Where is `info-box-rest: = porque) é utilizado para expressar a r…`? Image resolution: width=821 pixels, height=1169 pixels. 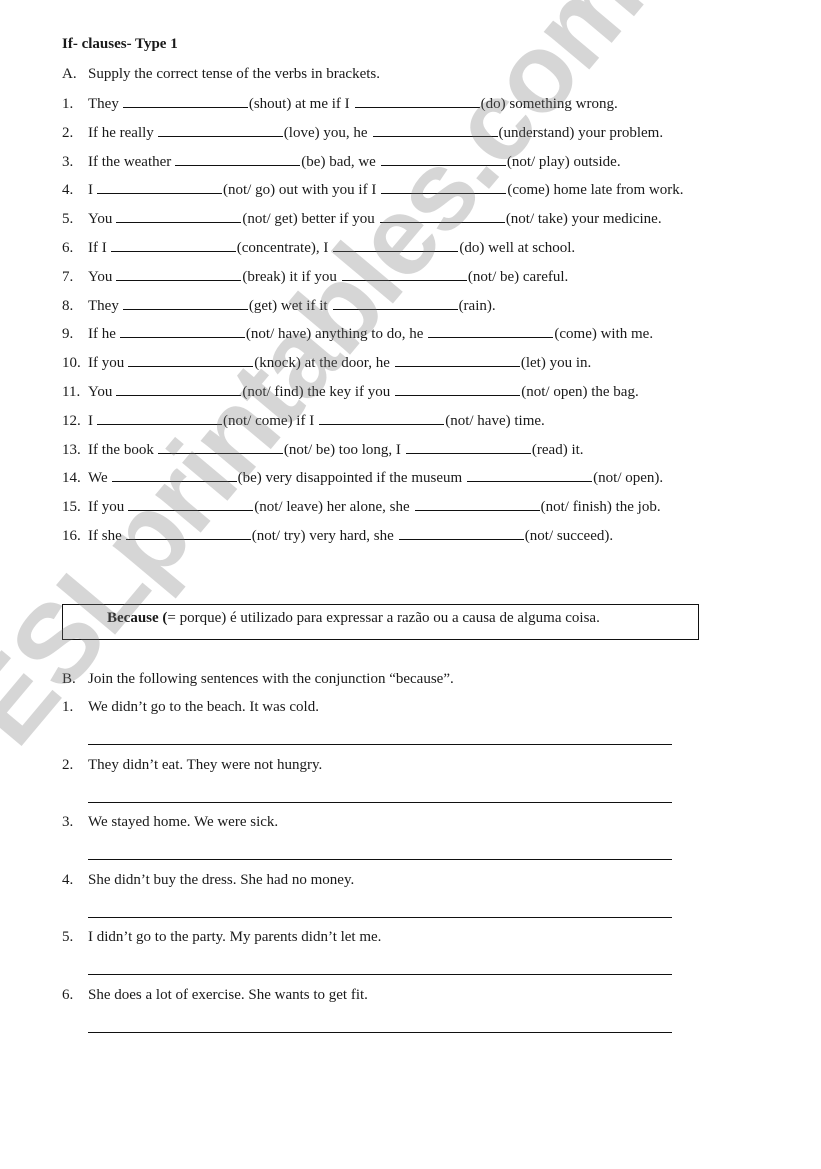
info-box-rest: = porque) é utilizado para expressar a r… is located at coordinates (383, 618).